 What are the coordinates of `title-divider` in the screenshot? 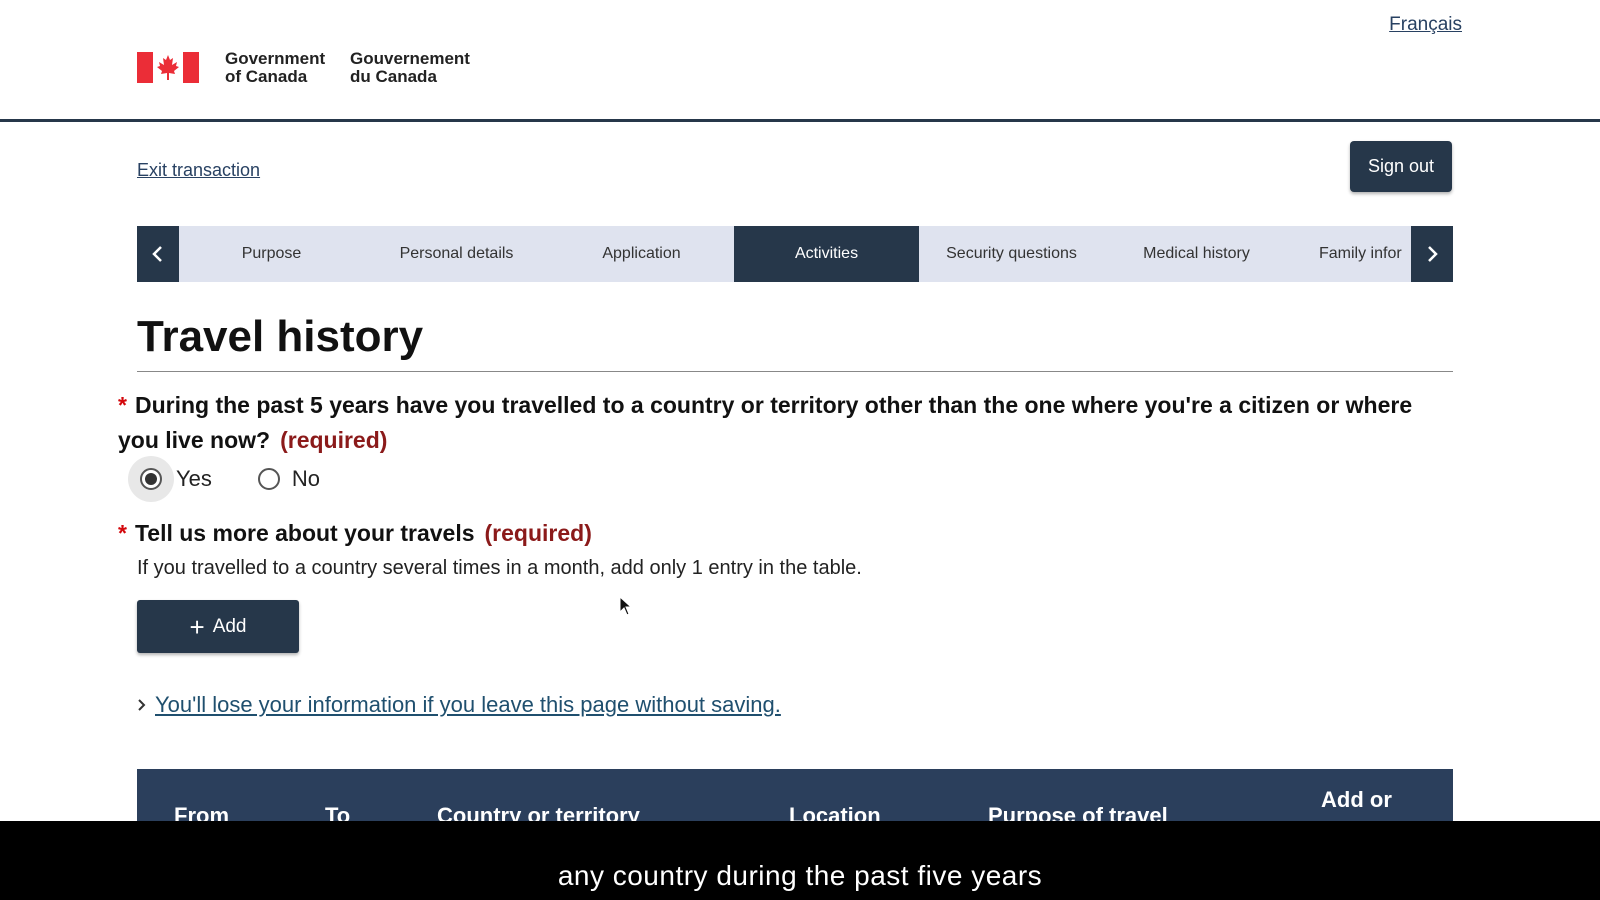 It's located at (795, 371).